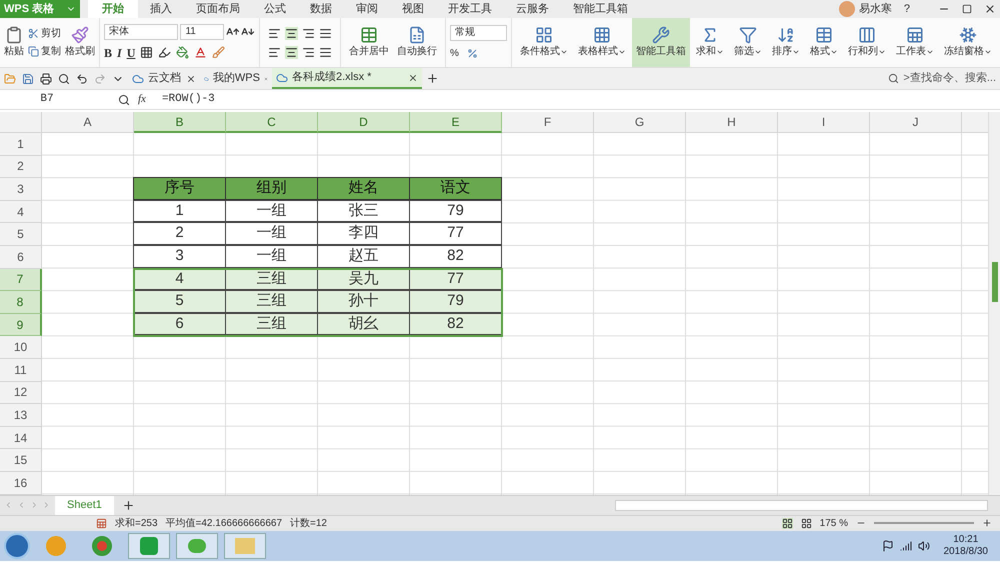 The width and height of the screenshot is (1000, 562). I want to click on sheet-tab: Sheet1, so click(84, 505).